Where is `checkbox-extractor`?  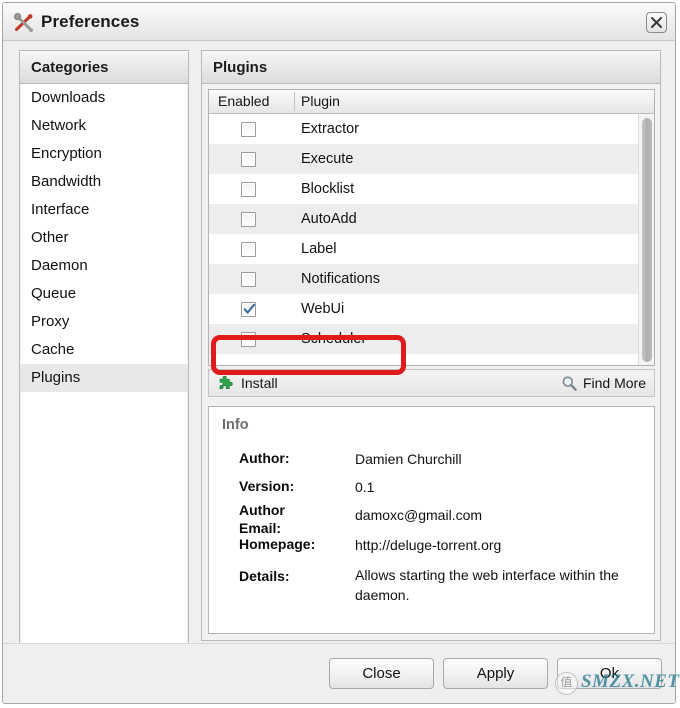
checkbox-extractor is located at coordinates (248, 129).